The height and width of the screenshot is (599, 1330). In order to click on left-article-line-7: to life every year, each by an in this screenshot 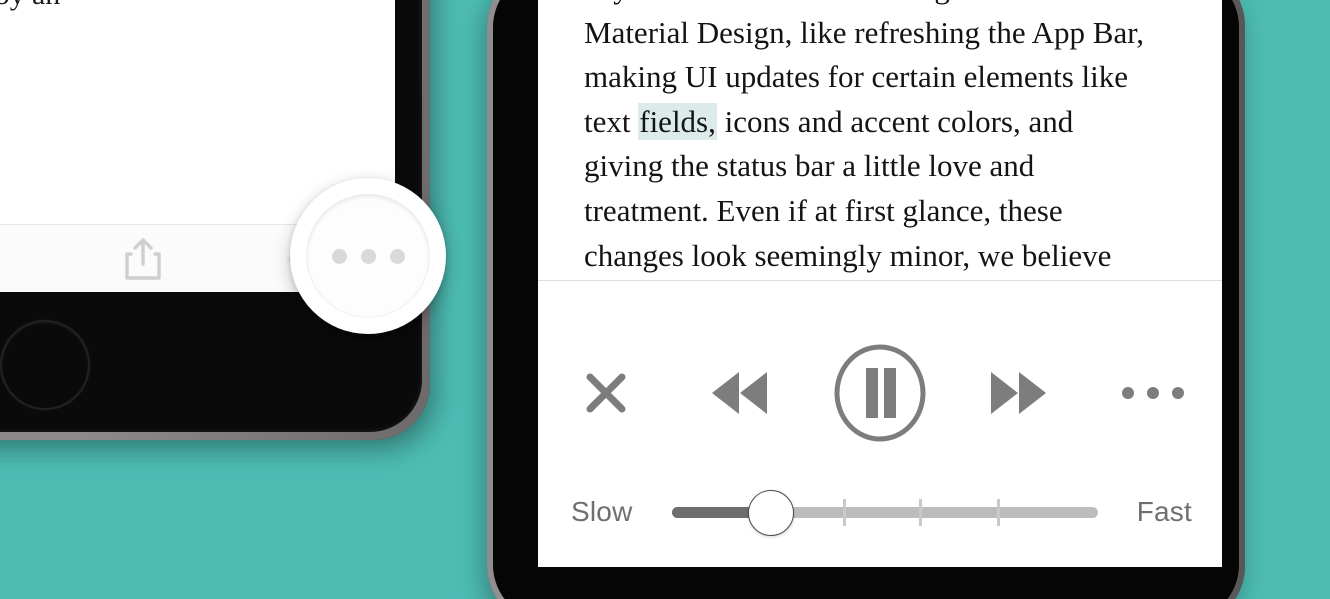, I will do `click(197, 5)`.